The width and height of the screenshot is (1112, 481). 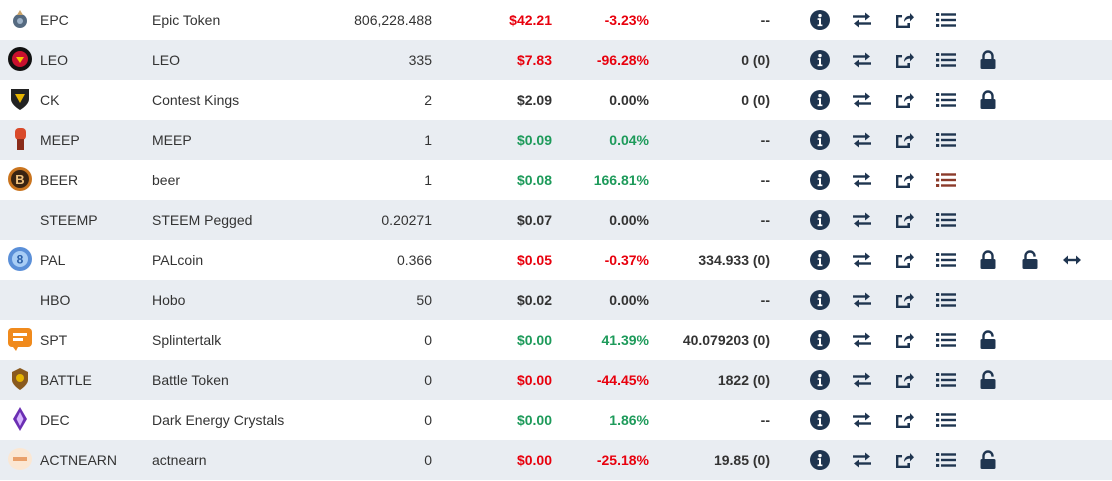 What do you see at coordinates (190, 380) in the screenshot?
I see `token-name: Battle Token` at bounding box center [190, 380].